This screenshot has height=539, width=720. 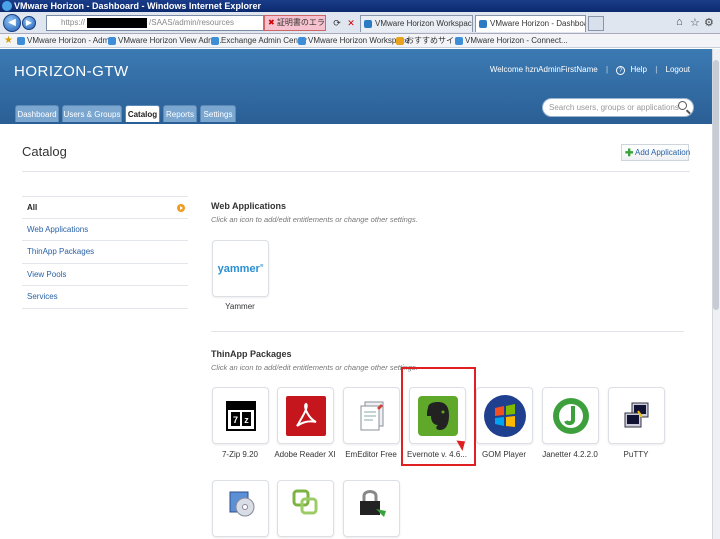 I want to click on adobe-reader-icon, so click(x=305, y=415).